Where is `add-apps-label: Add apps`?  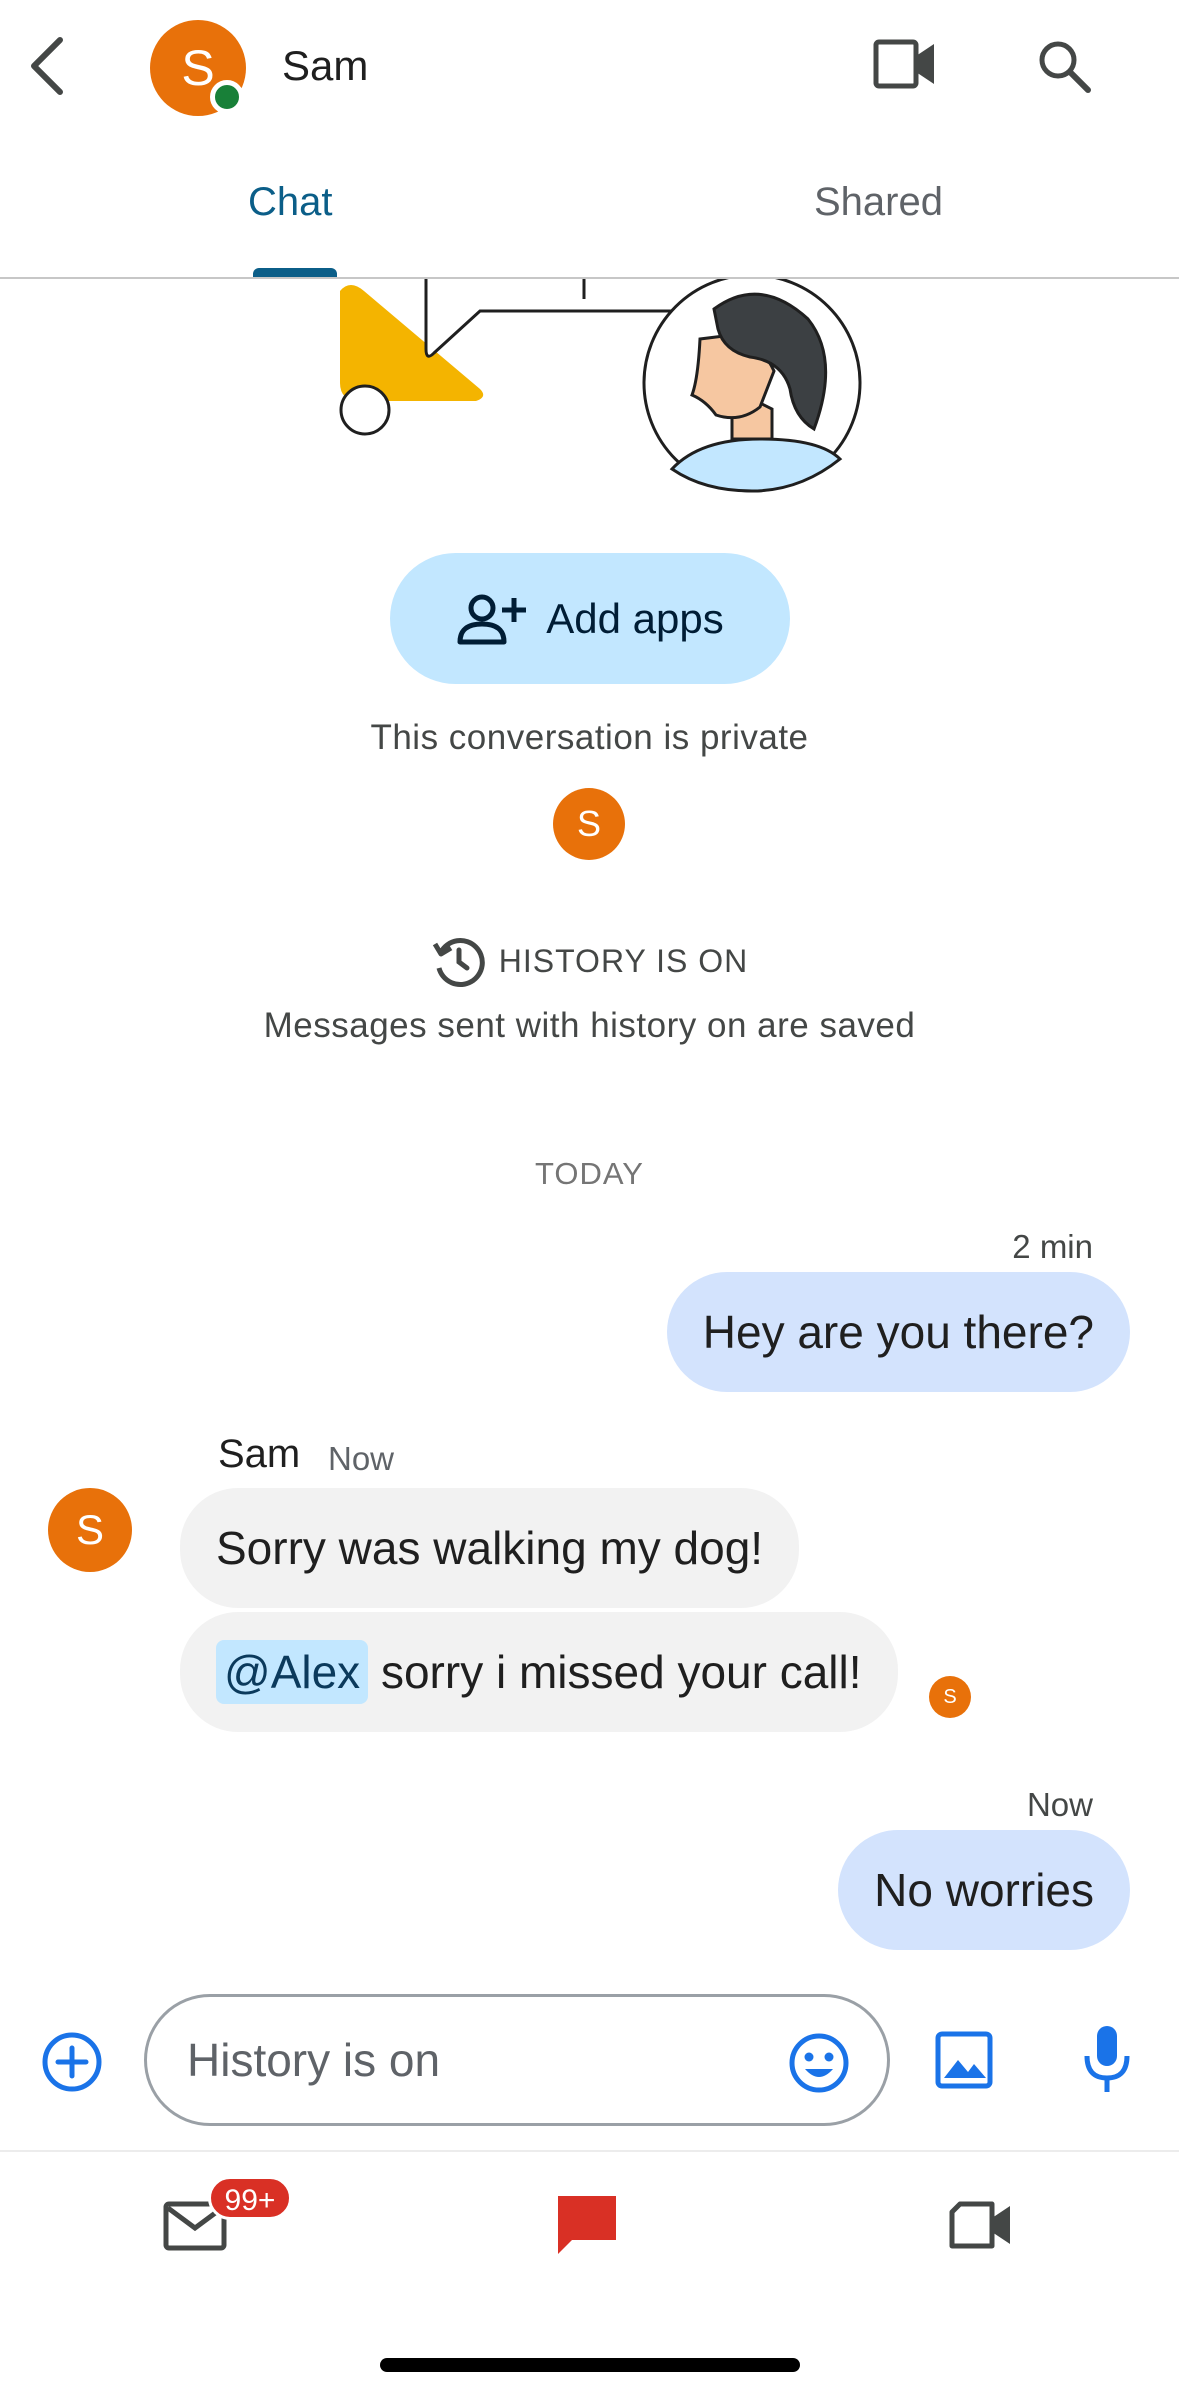
add-apps-label: Add apps is located at coordinates (635, 618).